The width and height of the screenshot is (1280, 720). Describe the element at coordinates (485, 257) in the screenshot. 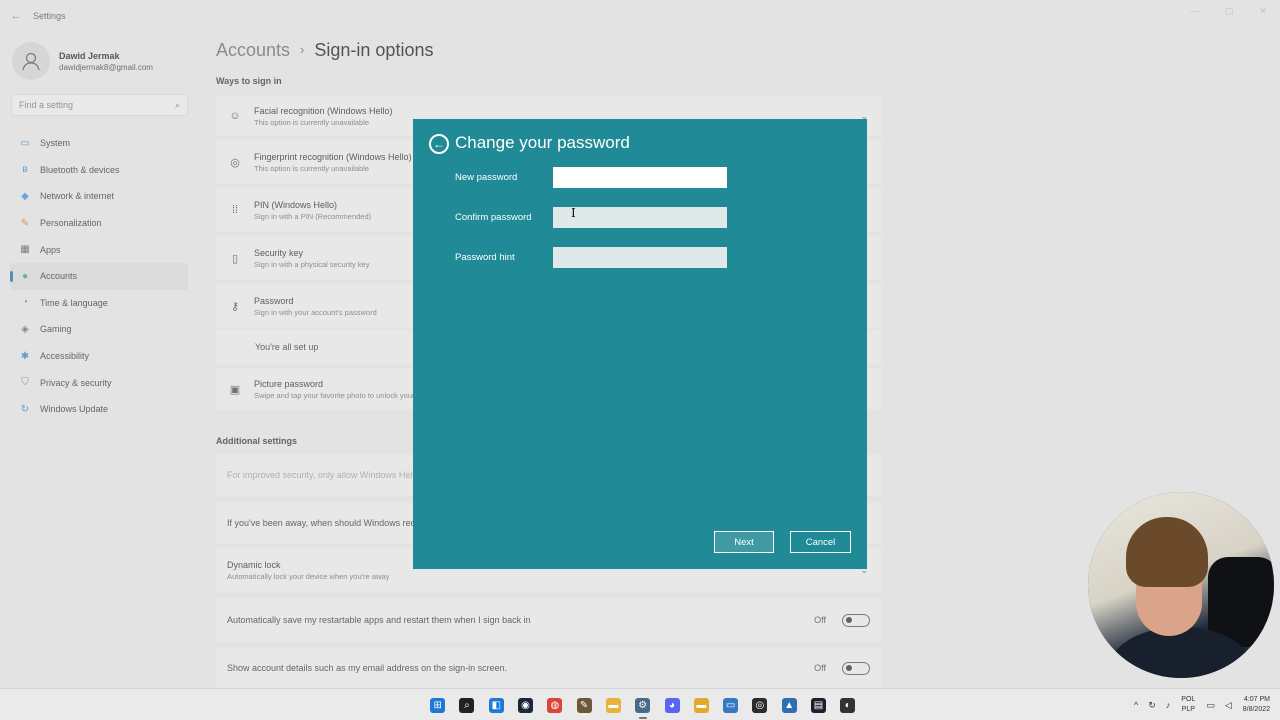

I see `password-hint-label: Password hint` at that location.